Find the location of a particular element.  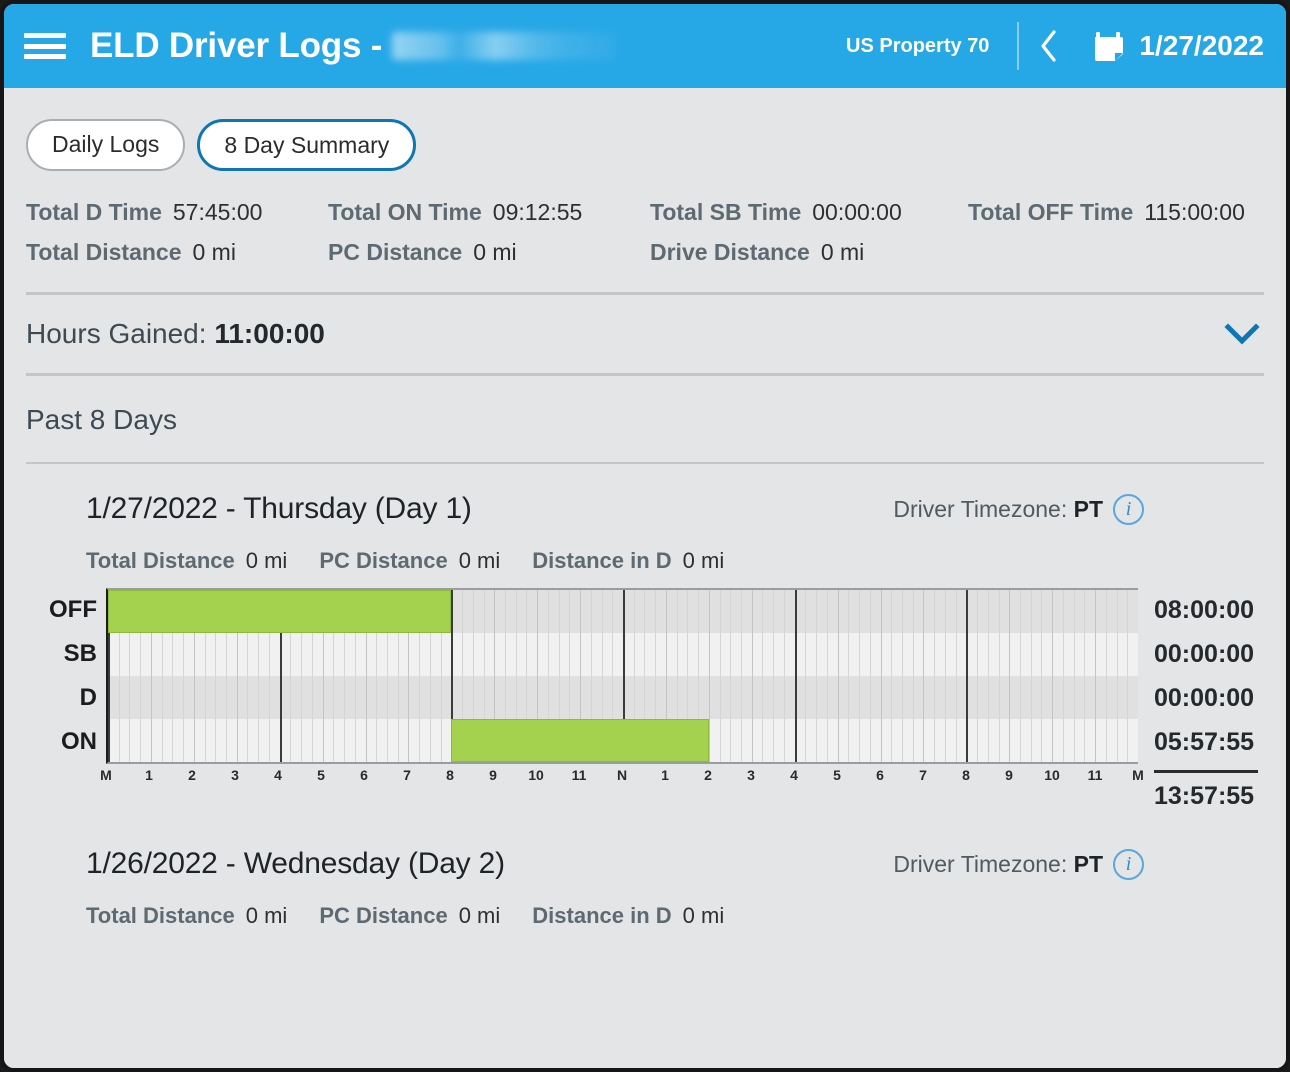

day-title: 1/27/2022 - Thursday (Day 1) is located at coordinates (279, 509).